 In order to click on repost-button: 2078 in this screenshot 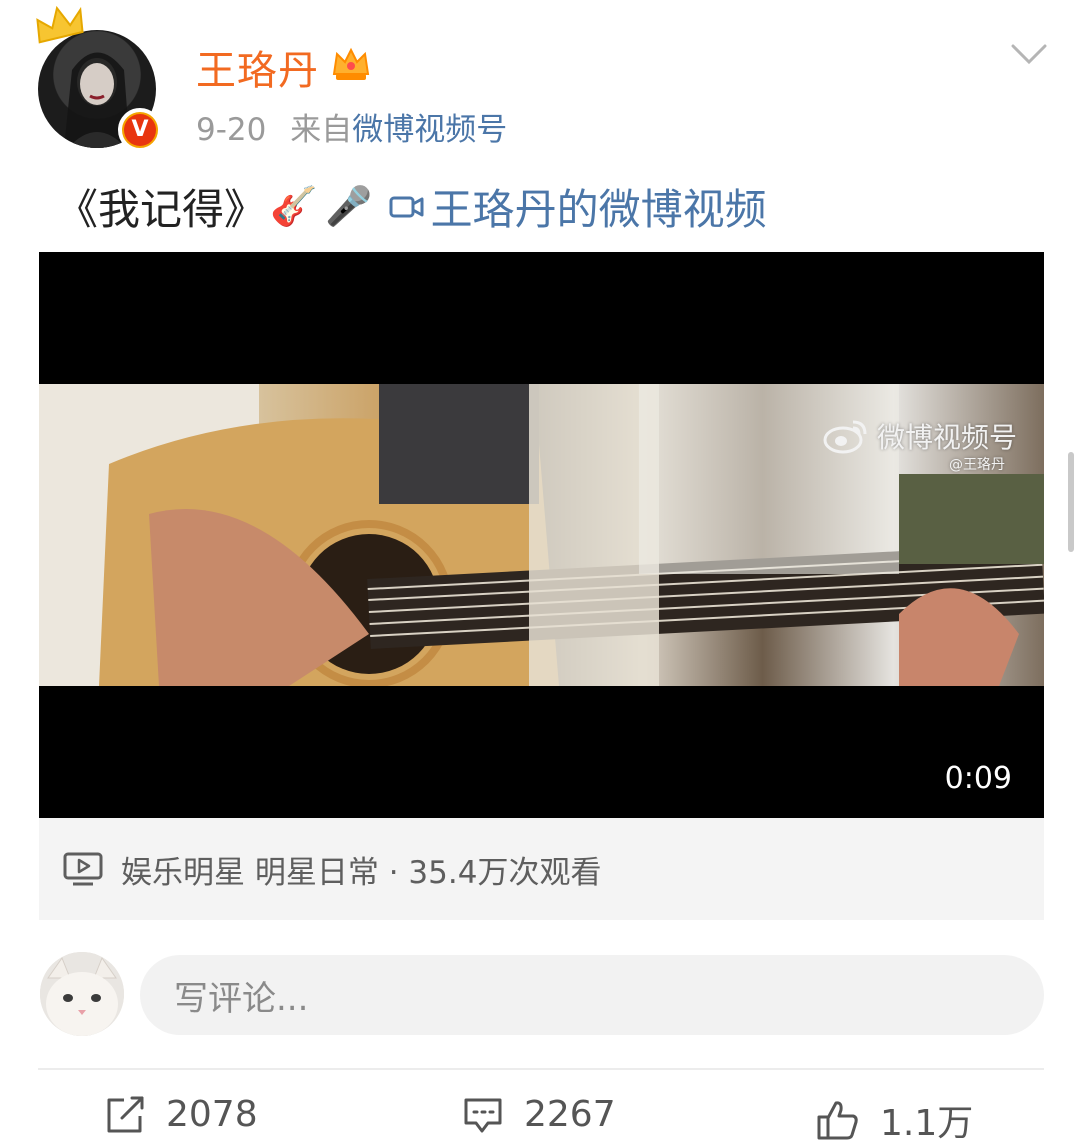, I will do `click(181, 1114)`.